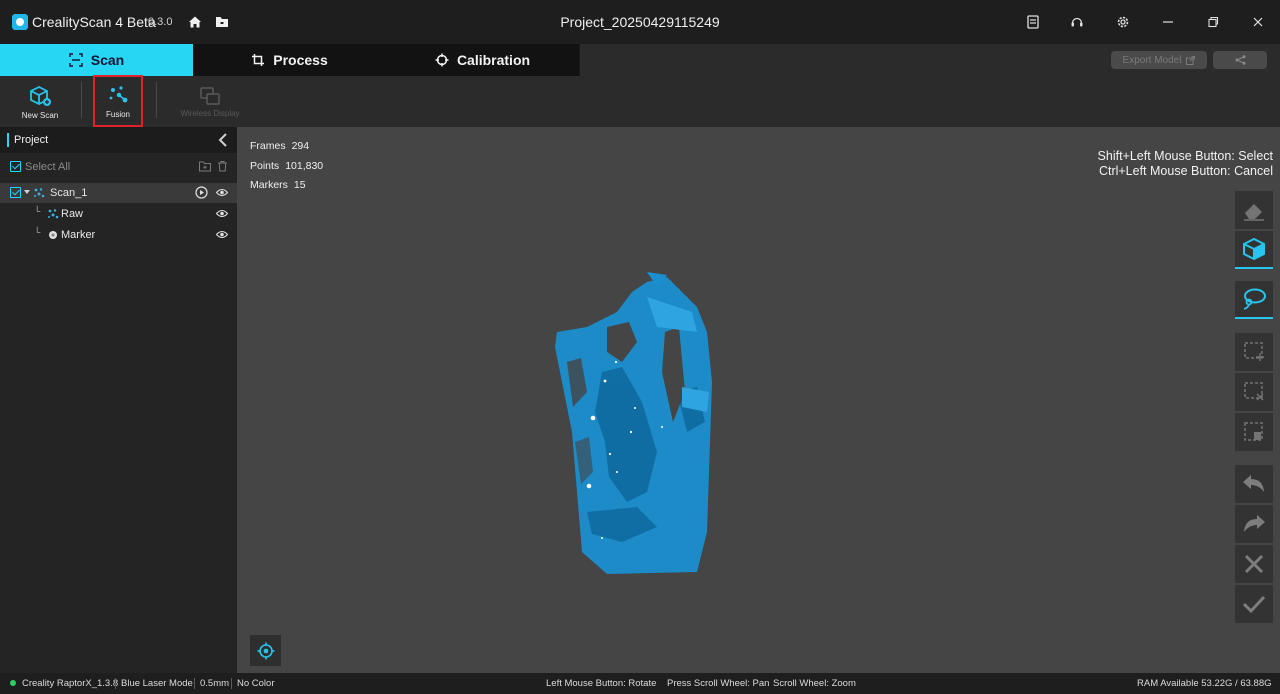 Image resolution: width=1280 pixels, height=694 pixels. I want to click on target-icon, so click(265, 650).